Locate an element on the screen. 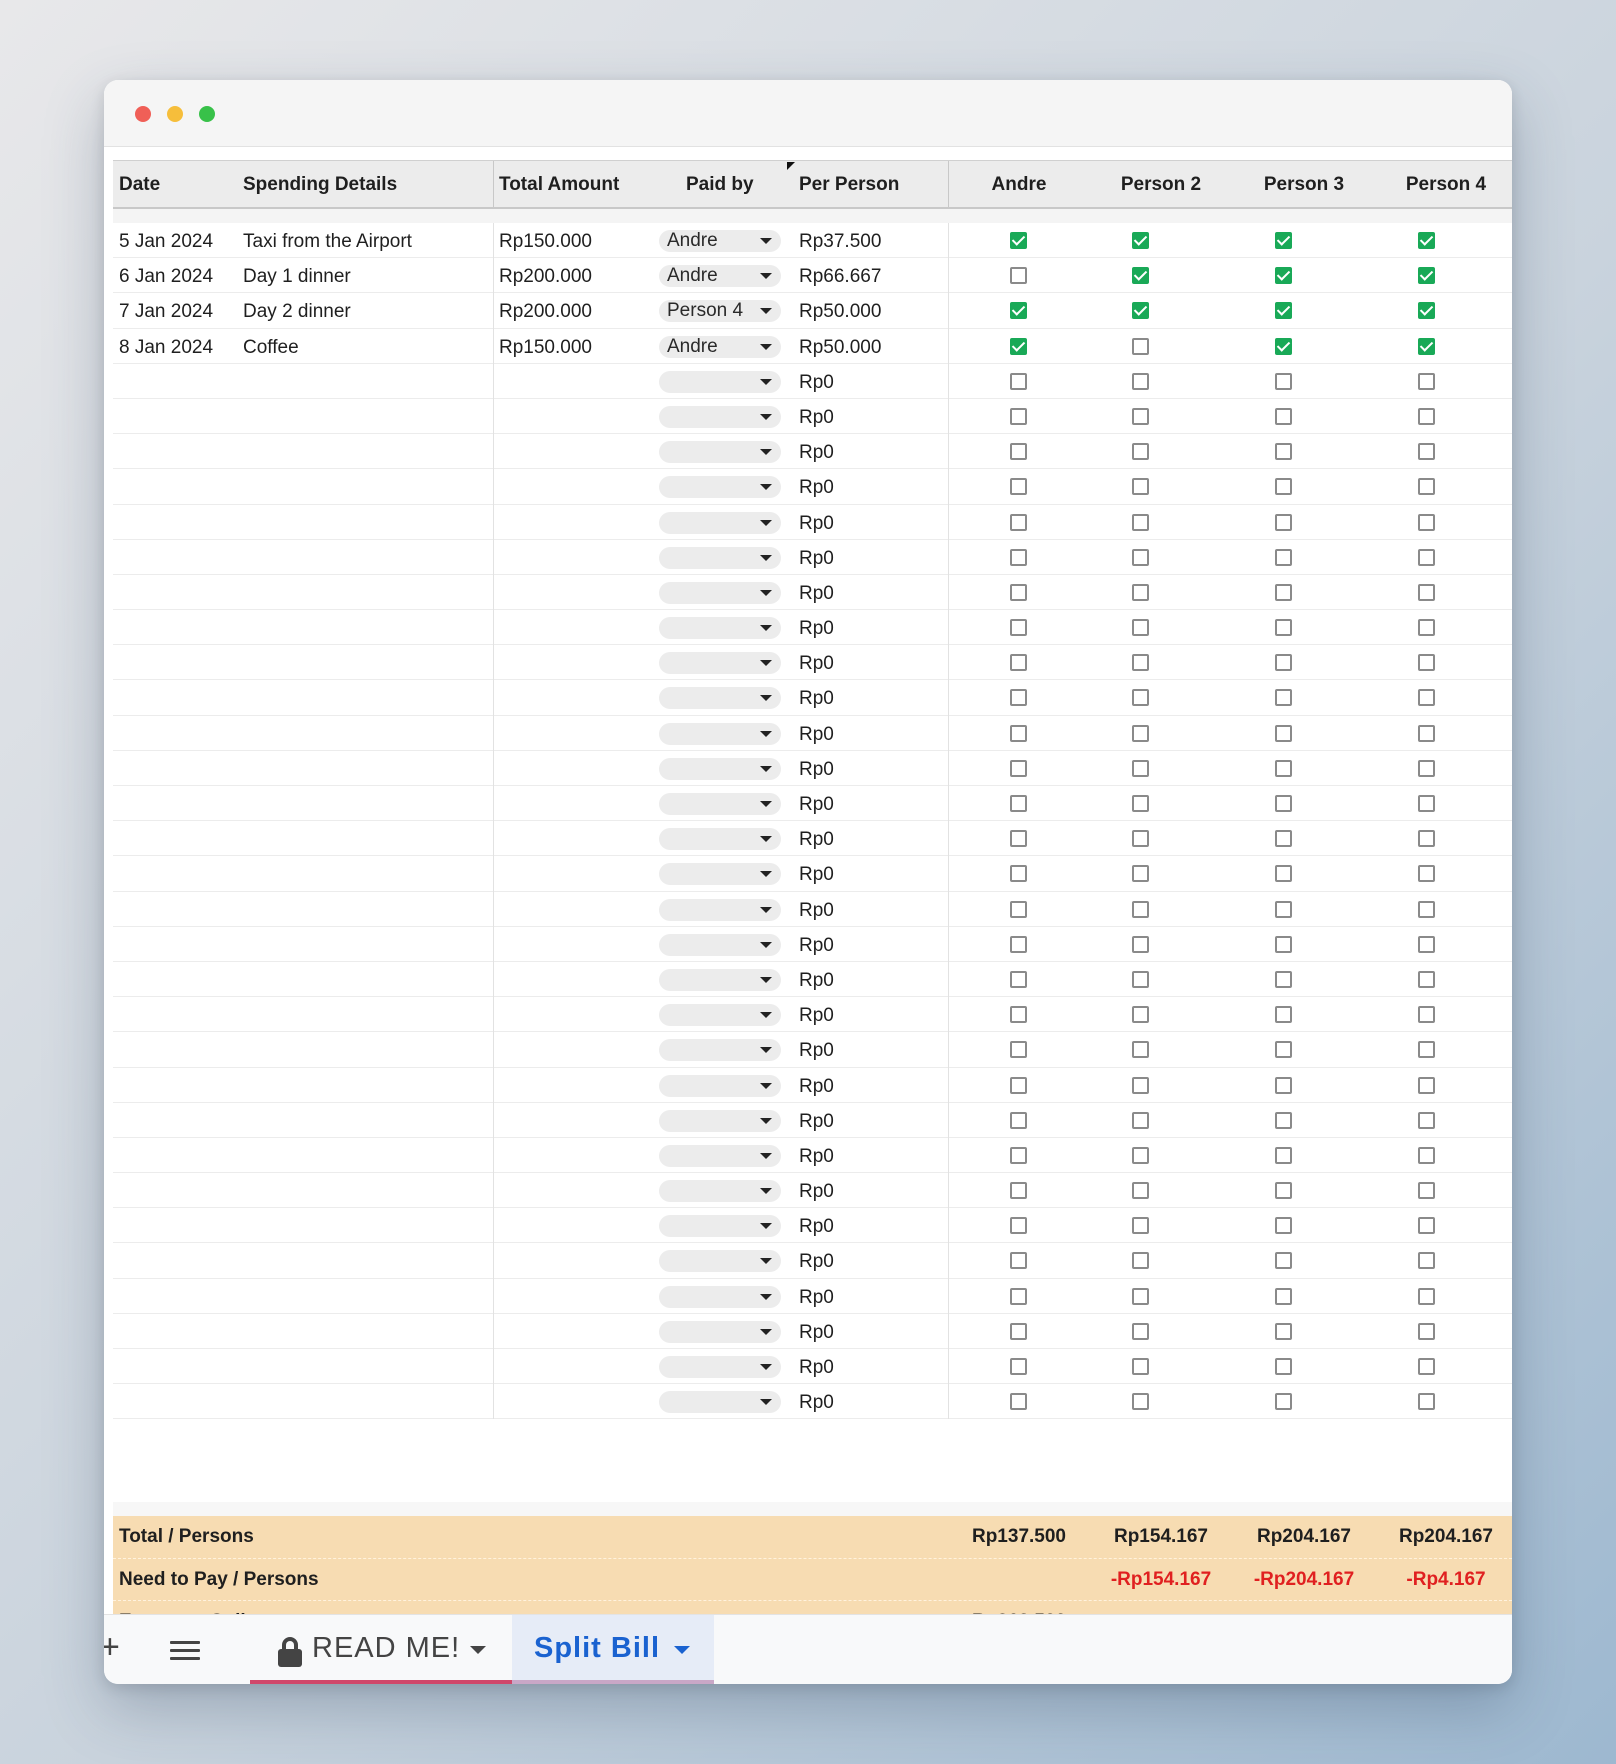 This screenshot has width=1616, height=1764. close-window-button is located at coordinates (143, 114).